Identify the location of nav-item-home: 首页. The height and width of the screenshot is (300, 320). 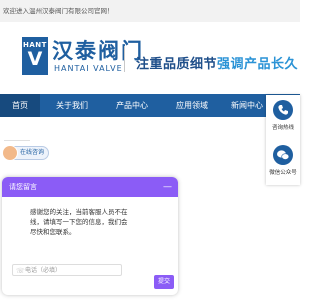
(20, 105).